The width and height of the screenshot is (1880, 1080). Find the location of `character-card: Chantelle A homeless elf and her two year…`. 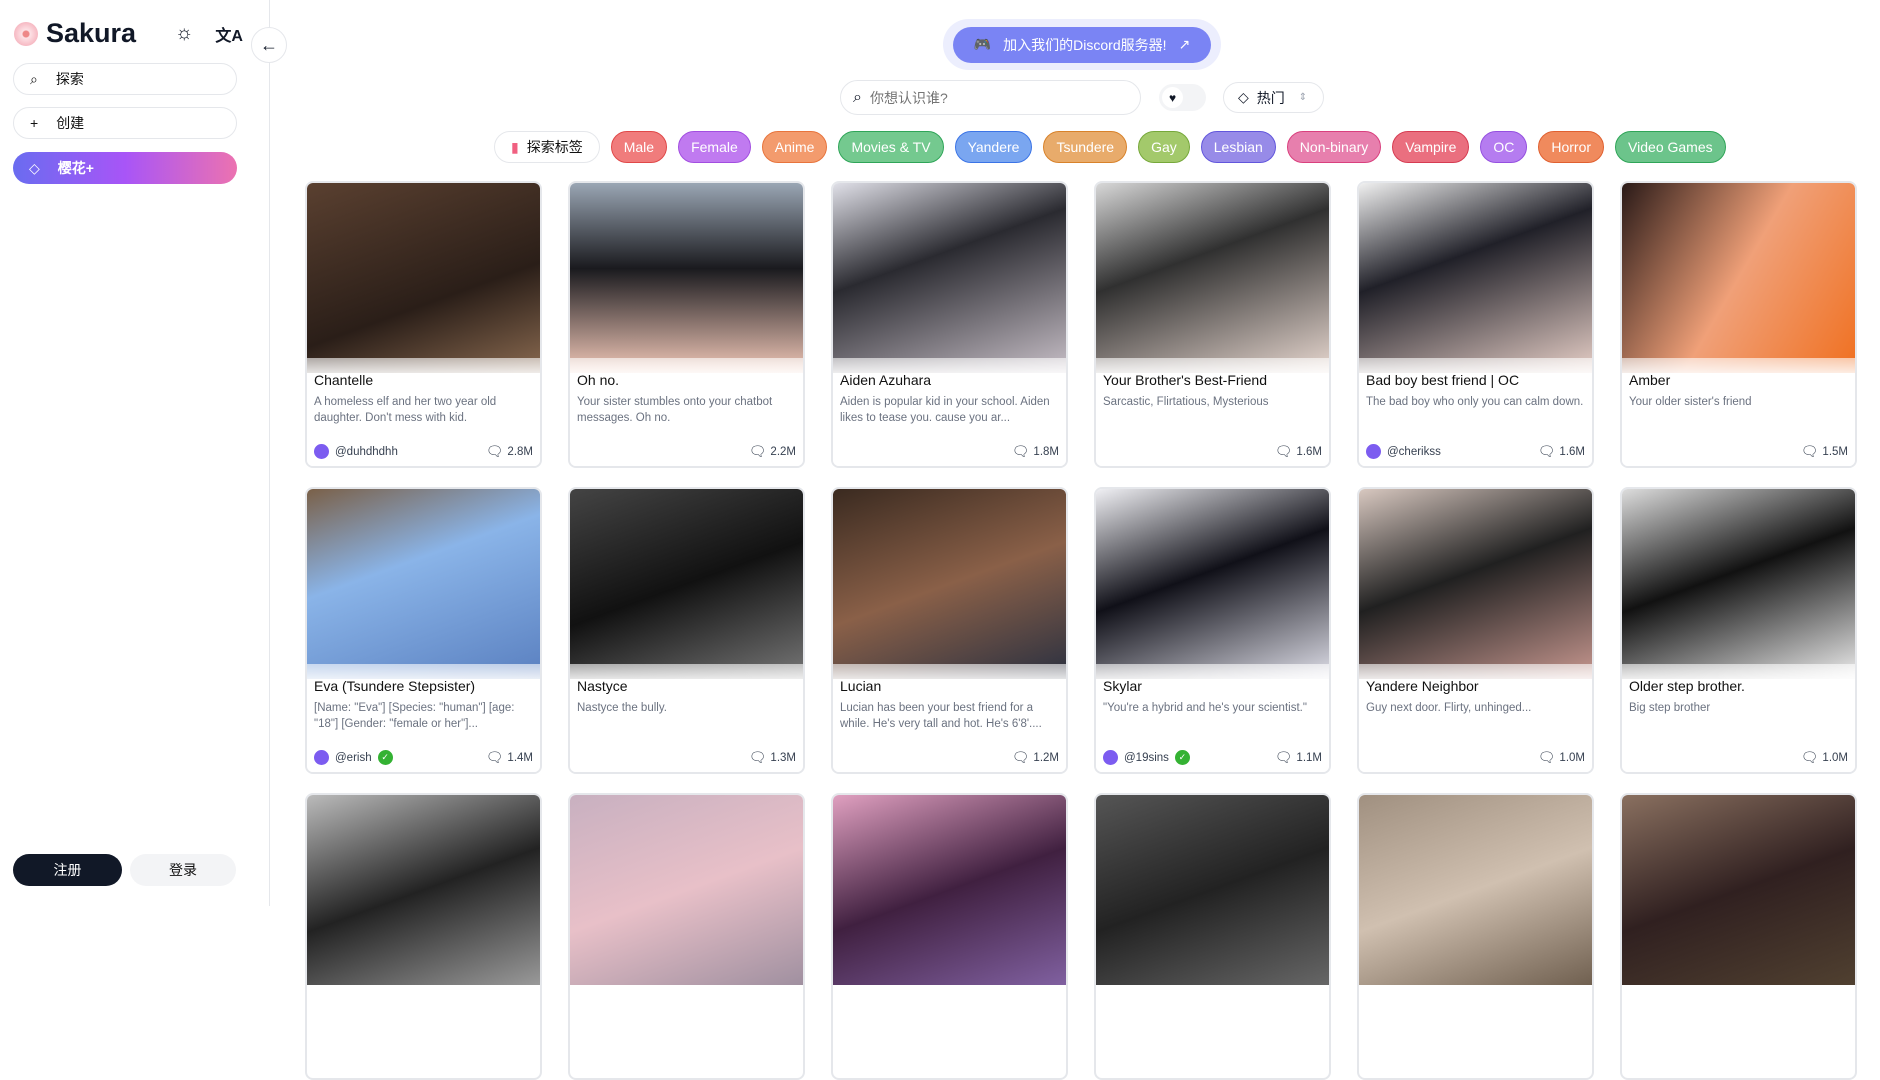

character-card: Chantelle A homeless elf and her two year… is located at coordinates (423, 324).